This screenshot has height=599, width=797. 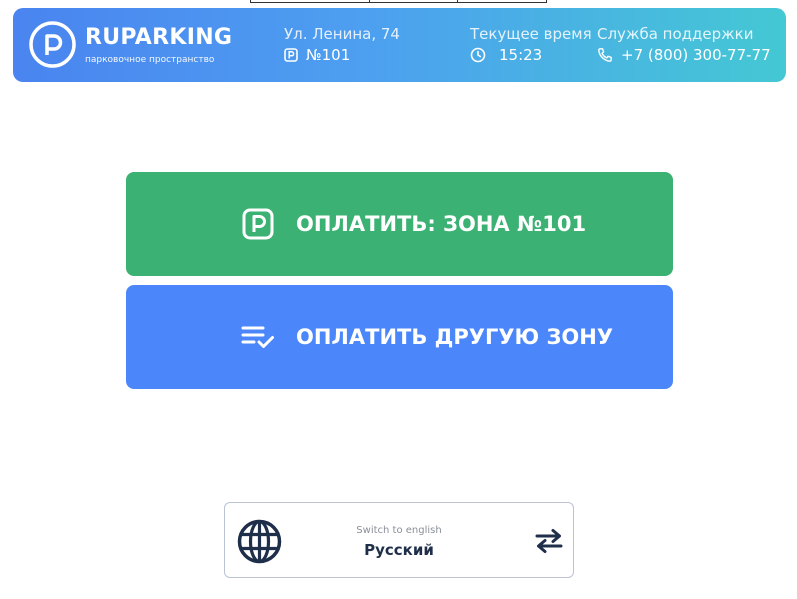 I want to click on support-phone: +7 (800) 300-77-77, so click(x=696, y=55).